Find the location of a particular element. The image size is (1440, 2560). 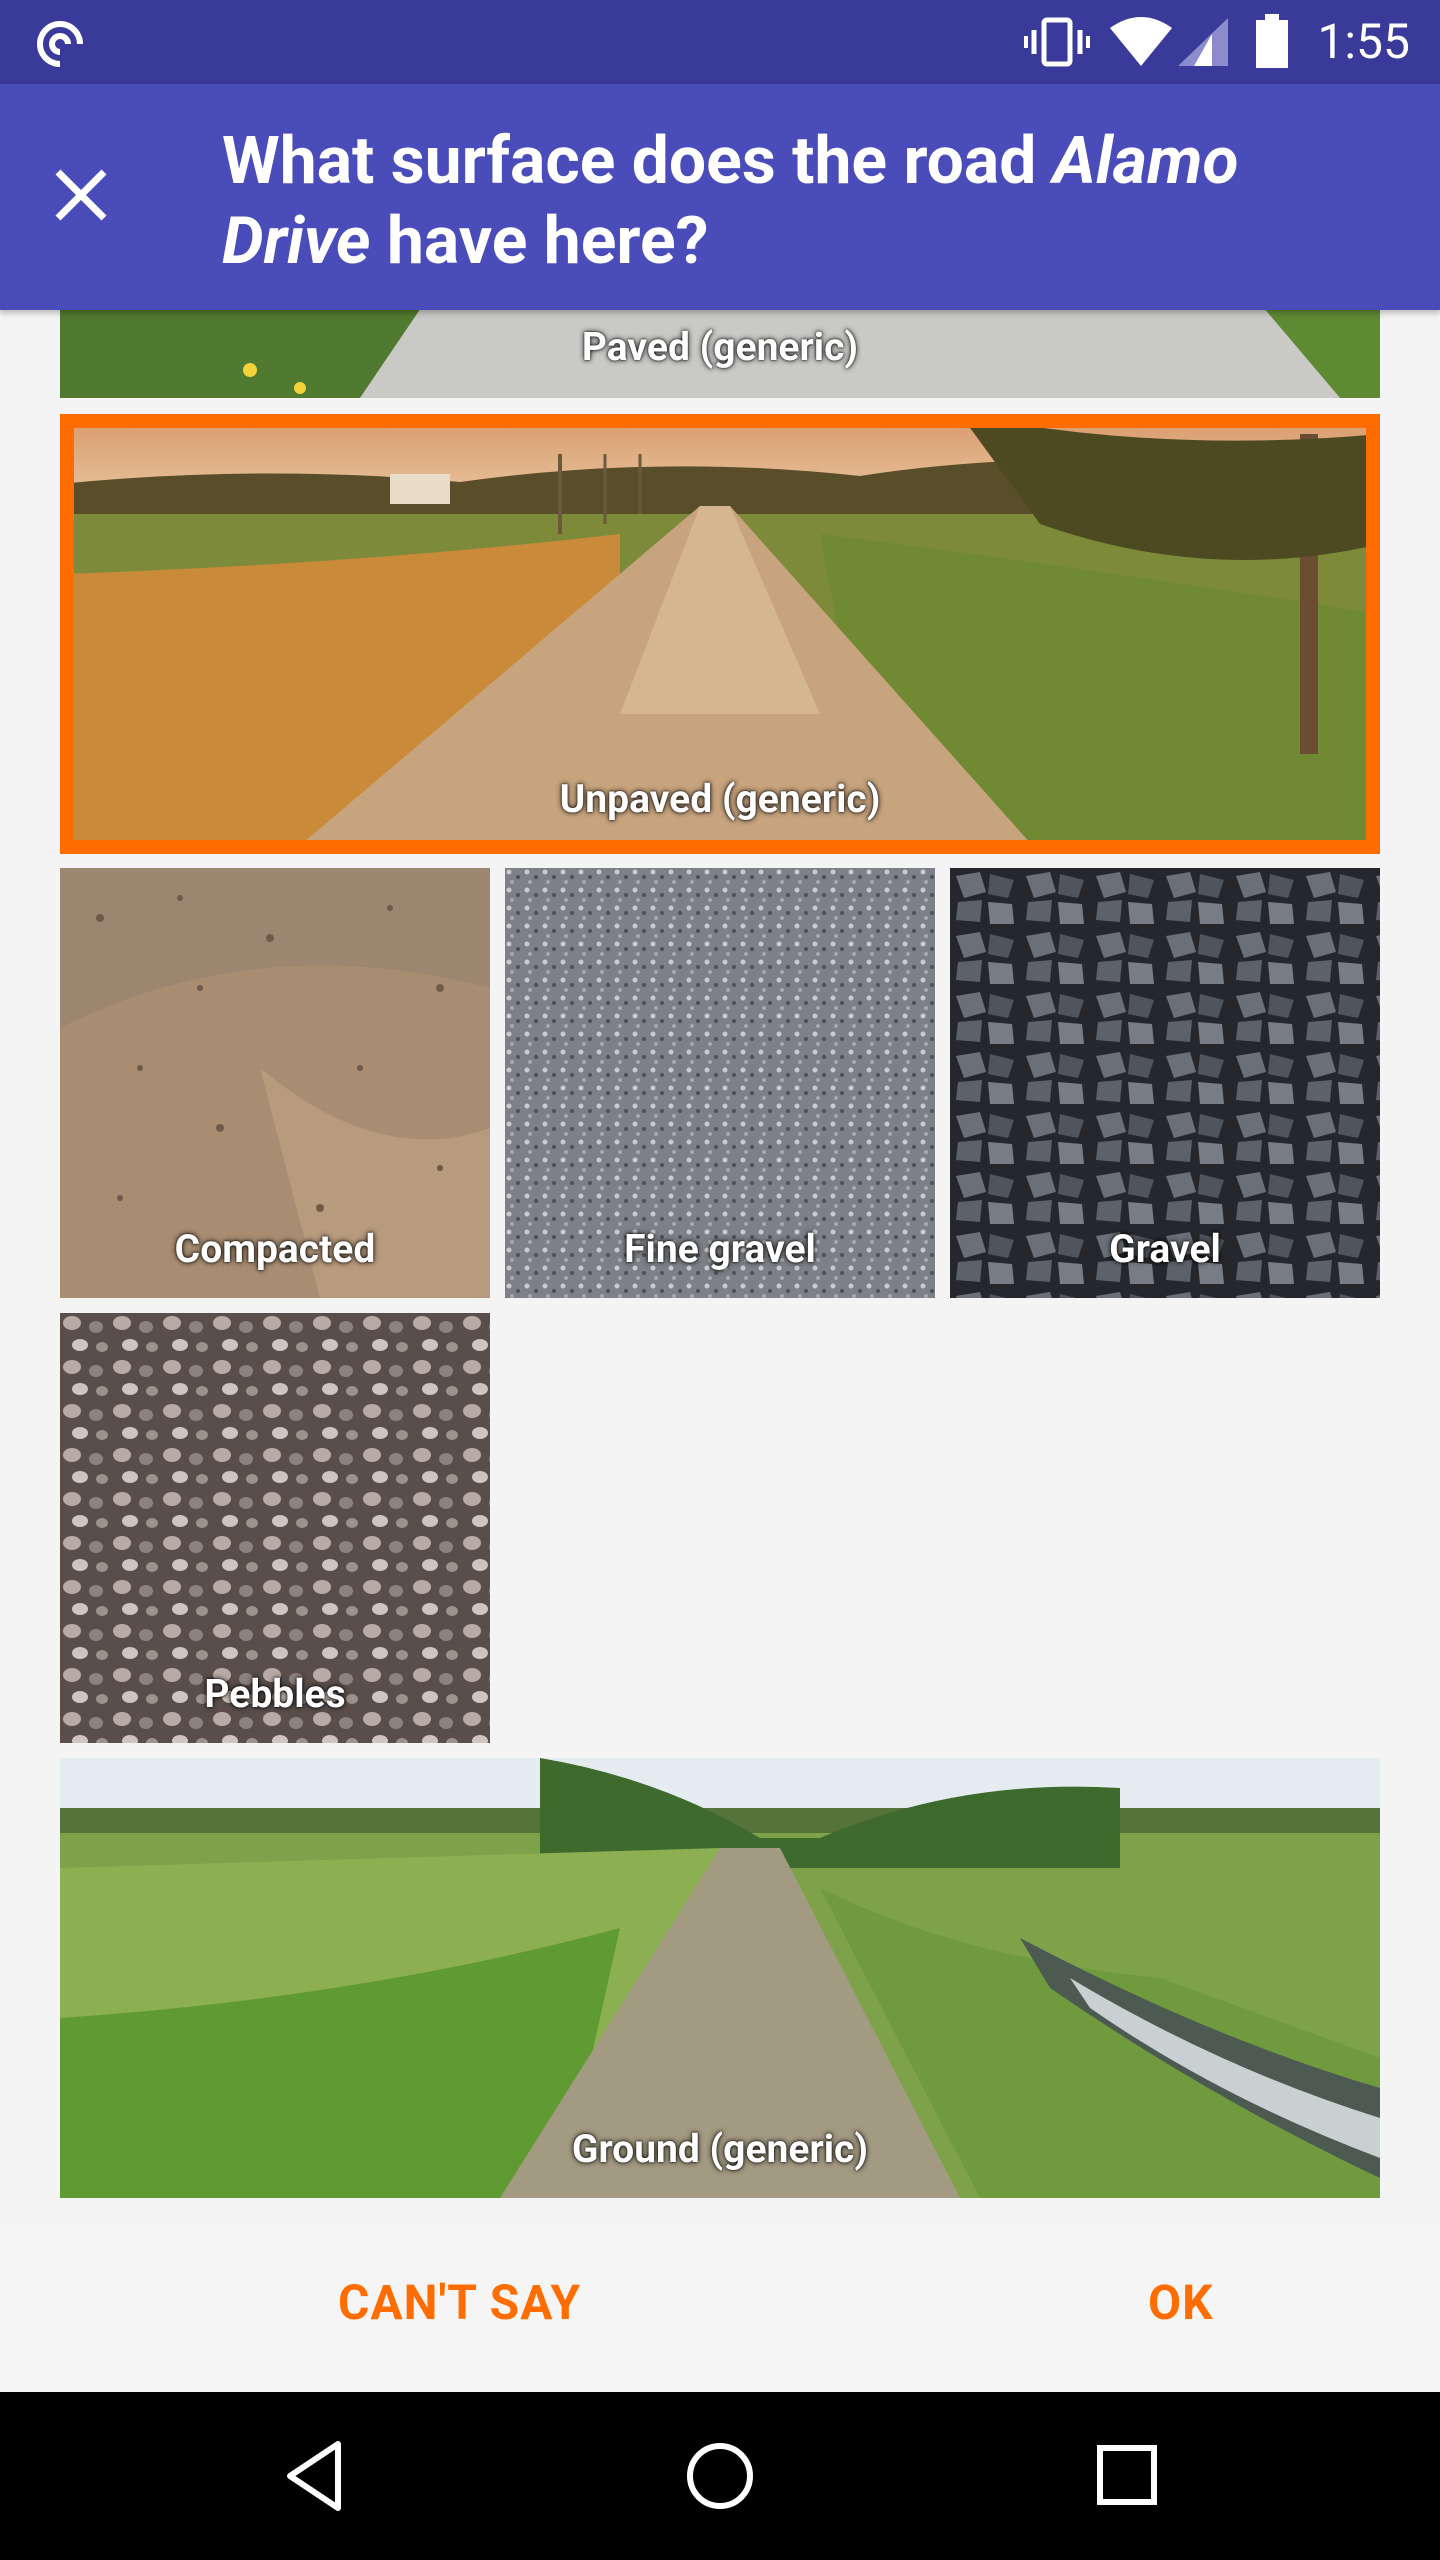

recents-icon is located at coordinates (1127, 2476).